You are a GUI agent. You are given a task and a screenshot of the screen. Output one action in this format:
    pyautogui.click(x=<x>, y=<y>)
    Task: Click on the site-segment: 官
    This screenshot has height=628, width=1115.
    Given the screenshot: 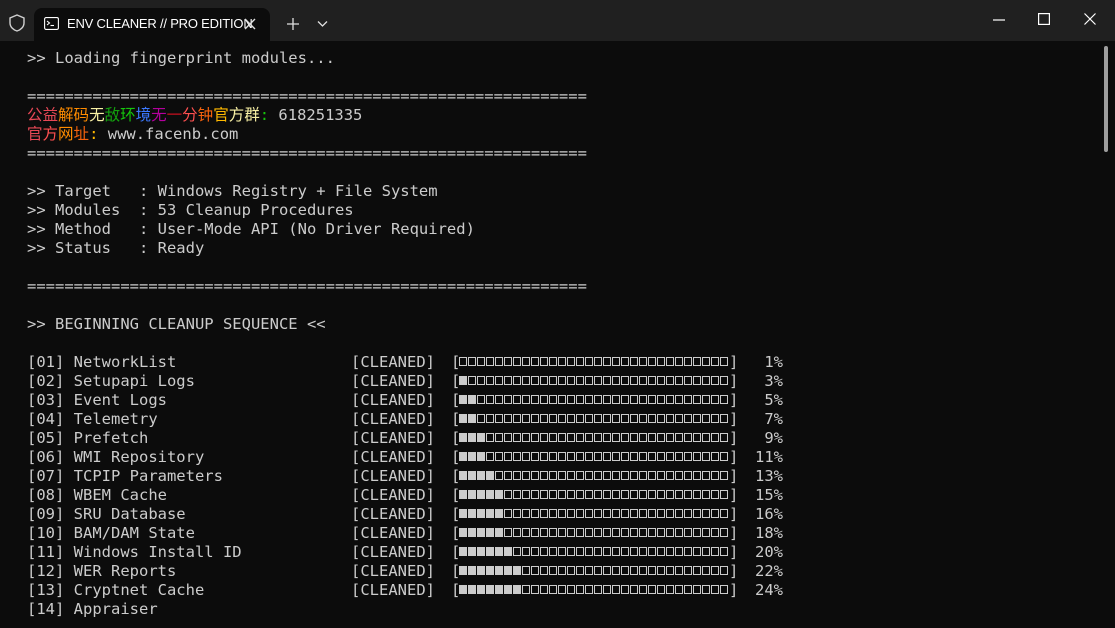 What is the action you would take?
    pyautogui.click(x=35, y=134)
    